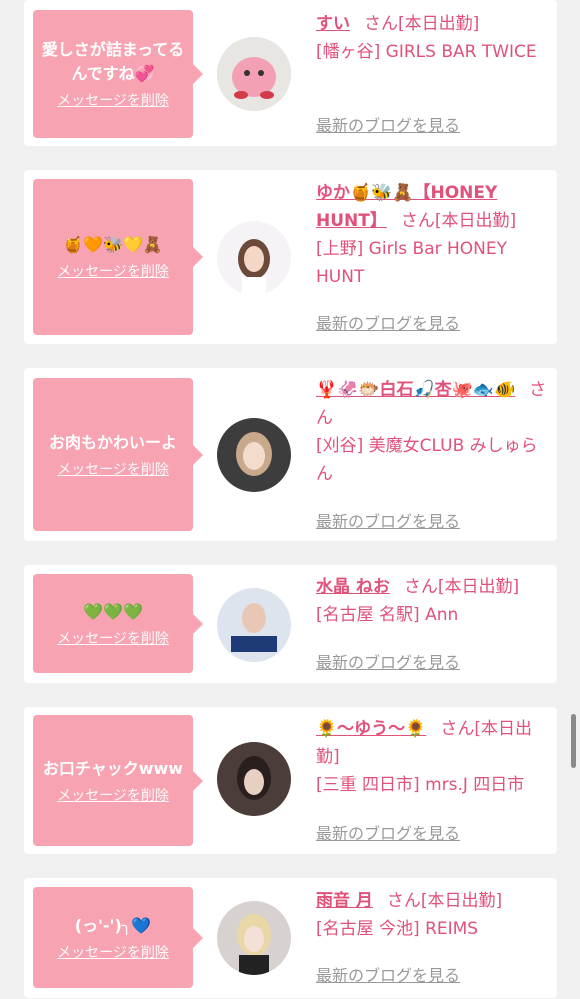 The image size is (580, 999). Describe the element at coordinates (434, 38) in the screenshot. I see `entry-info: すい さん[本日出勤] [幡ヶ谷] GIRLS BAR TWICE` at that location.